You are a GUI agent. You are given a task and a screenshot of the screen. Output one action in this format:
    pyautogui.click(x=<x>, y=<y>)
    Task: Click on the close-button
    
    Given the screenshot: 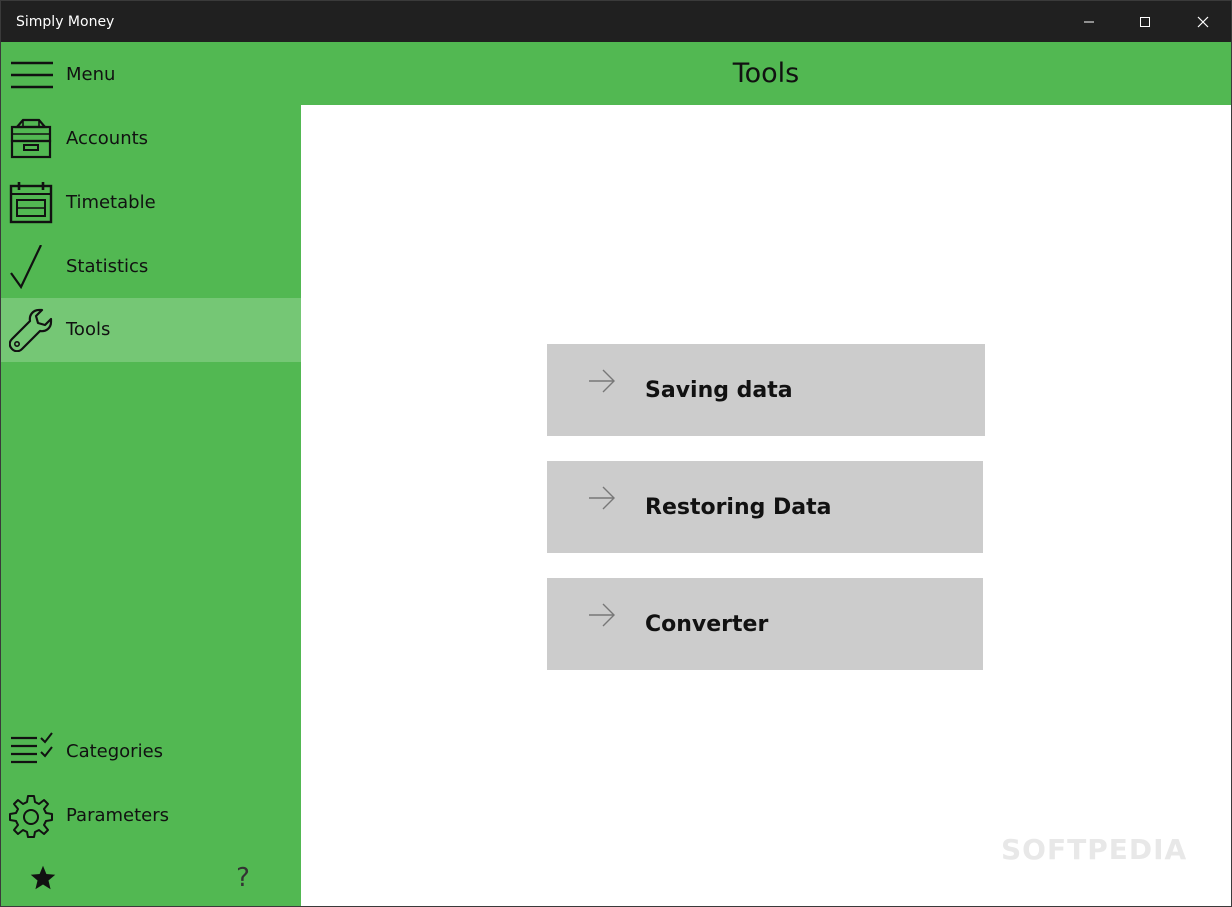 What is the action you would take?
    pyautogui.click(x=1203, y=21)
    